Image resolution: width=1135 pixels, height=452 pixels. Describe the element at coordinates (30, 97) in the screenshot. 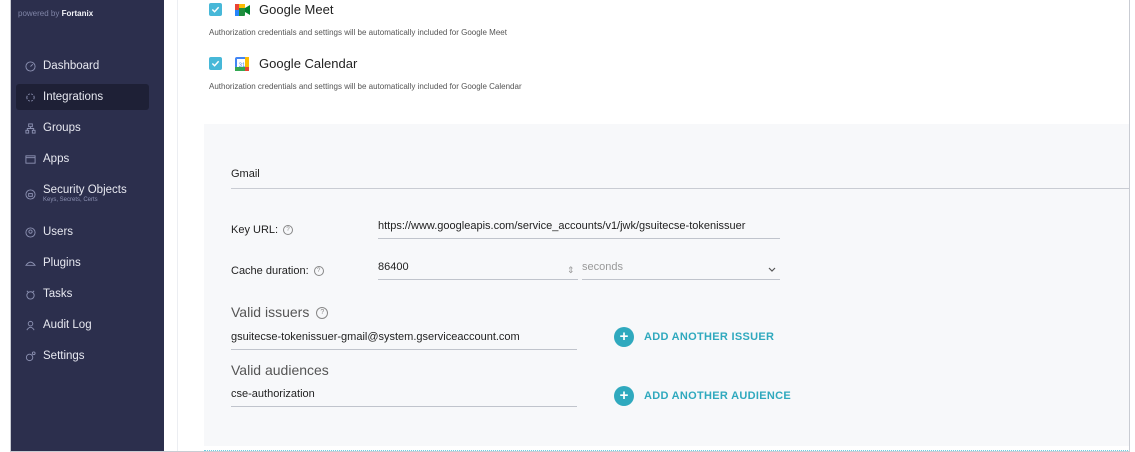

I see `integrations-icon` at that location.